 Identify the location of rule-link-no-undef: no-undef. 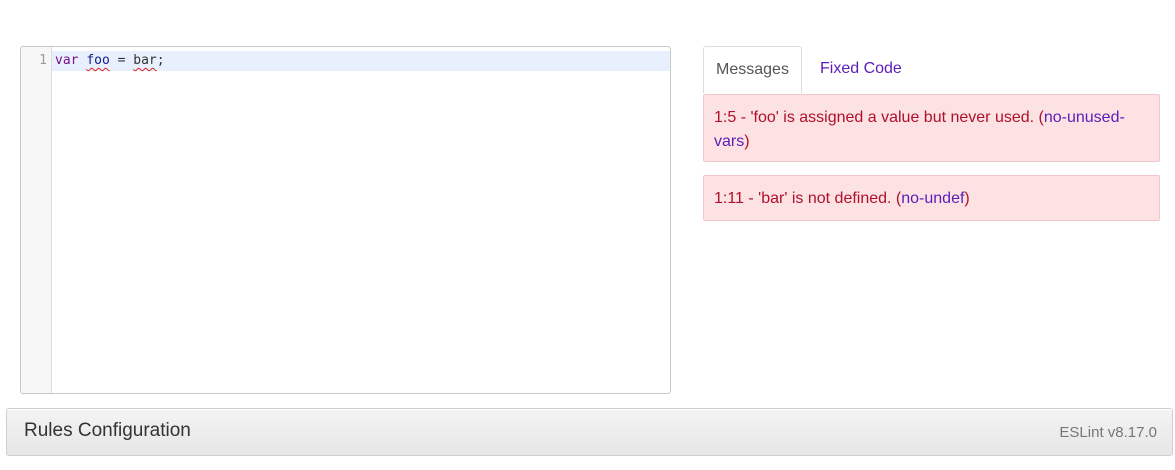
(932, 198).